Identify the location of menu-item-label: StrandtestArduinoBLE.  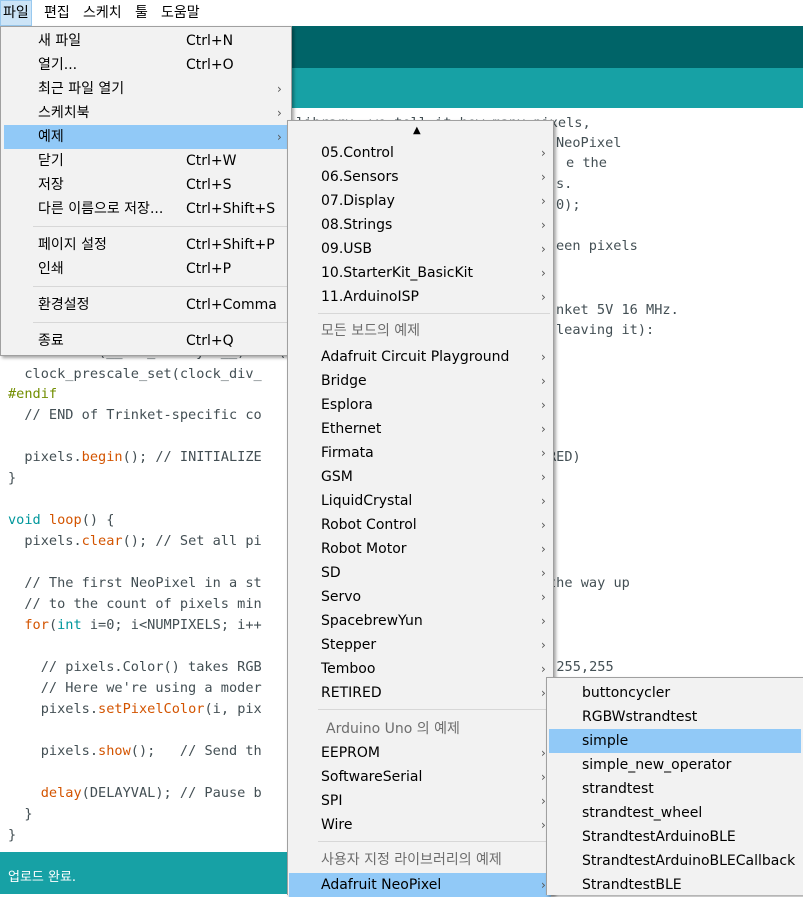
(659, 837).